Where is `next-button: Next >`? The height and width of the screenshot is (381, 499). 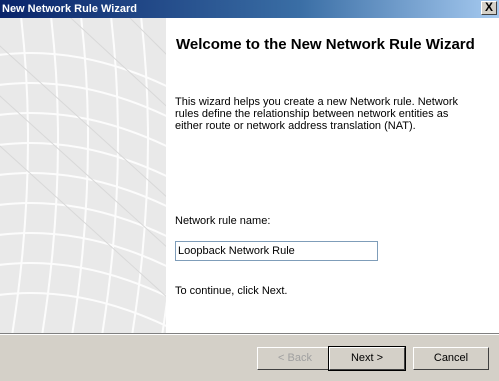
next-button: Next > is located at coordinates (367, 358).